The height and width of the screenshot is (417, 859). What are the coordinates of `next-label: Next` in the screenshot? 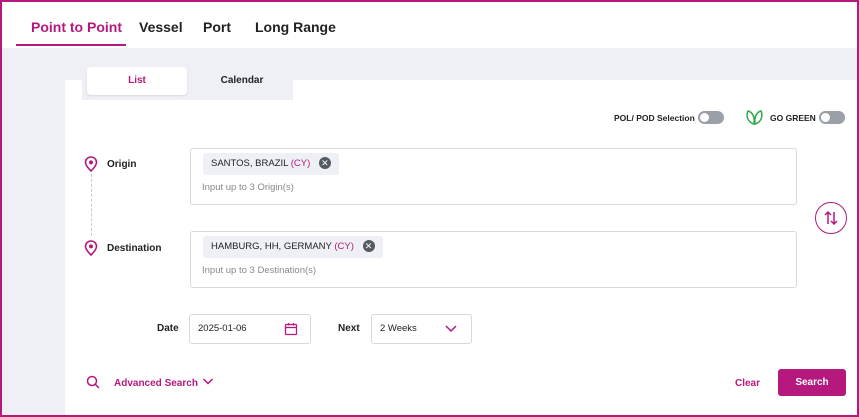 It's located at (349, 328).